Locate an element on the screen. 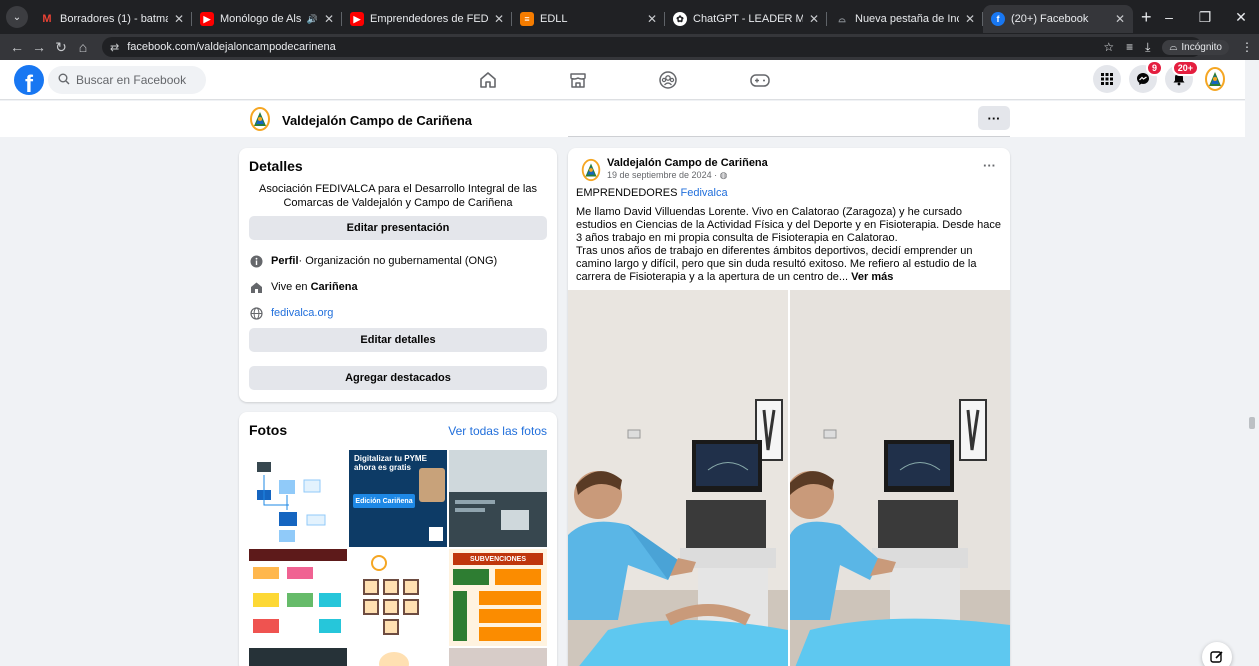  nav-home-icon is located at coordinates (488, 80).